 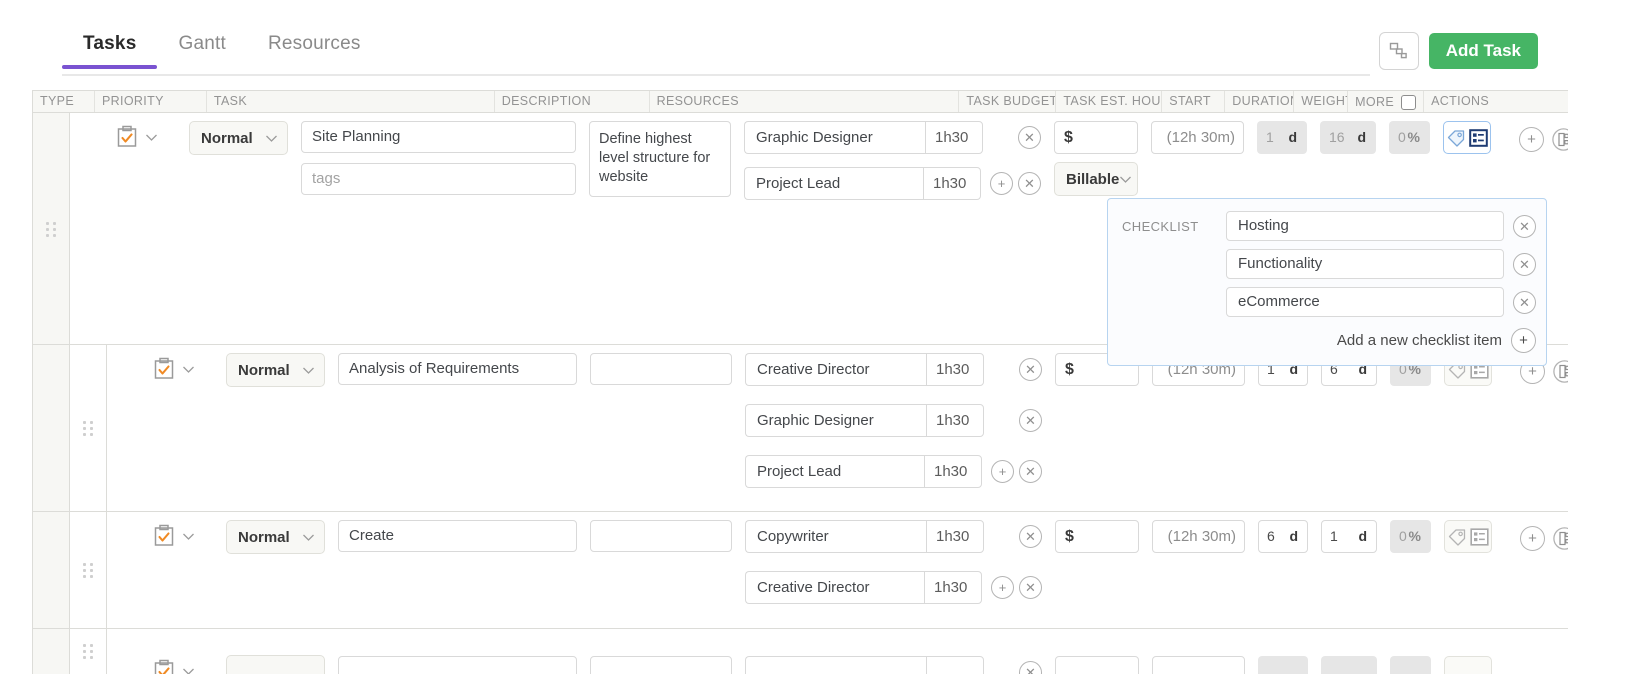 I want to click on more-checkbox, so click(x=1409, y=102).